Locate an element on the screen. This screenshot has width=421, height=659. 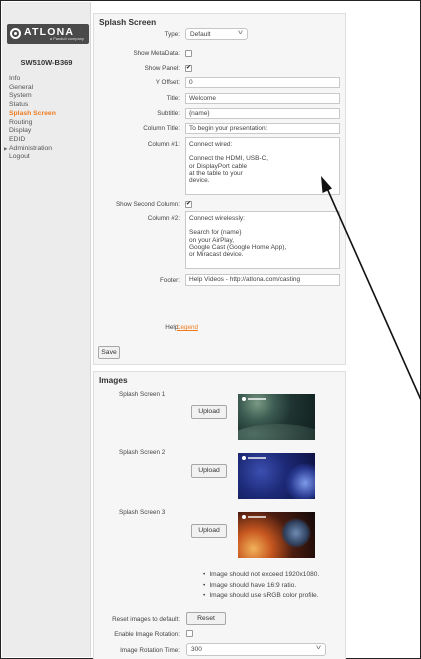
splash-screen-2-label: Splash Screen 2 is located at coordinates (142, 452).